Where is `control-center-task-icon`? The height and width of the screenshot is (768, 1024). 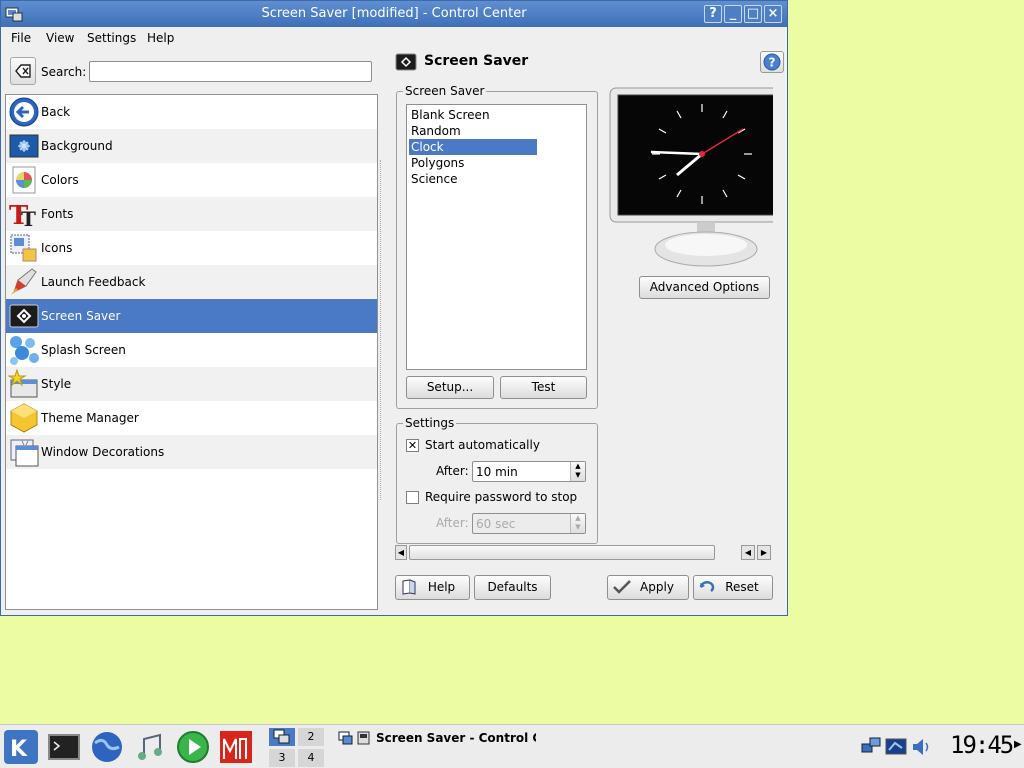 control-center-task-icon is located at coordinates (354, 738).